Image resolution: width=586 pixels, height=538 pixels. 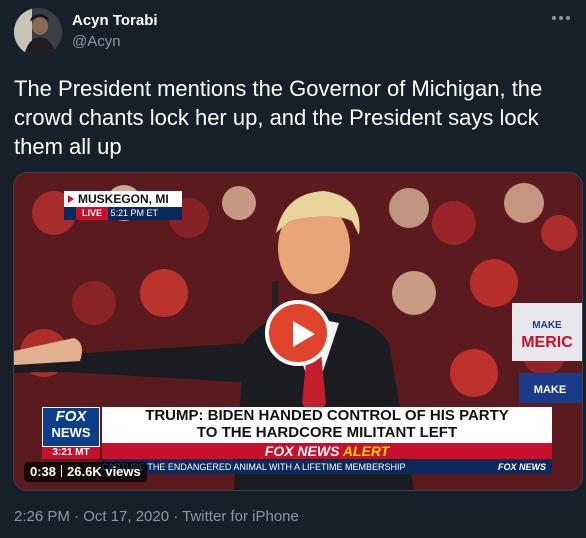 I want to click on video-info-pill: 0:38 26.6K views, so click(x=85, y=472).